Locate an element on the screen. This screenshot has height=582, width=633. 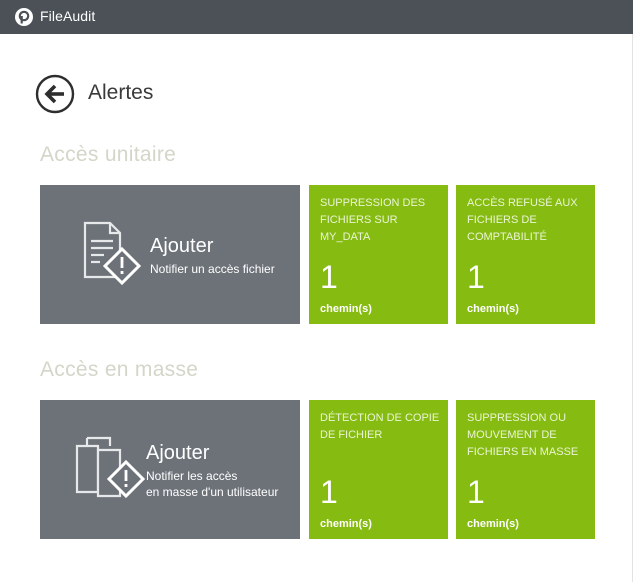
add-unit-alert-tile: Ajouter Notifier un accès fichier is located at coordinates (170, 254).